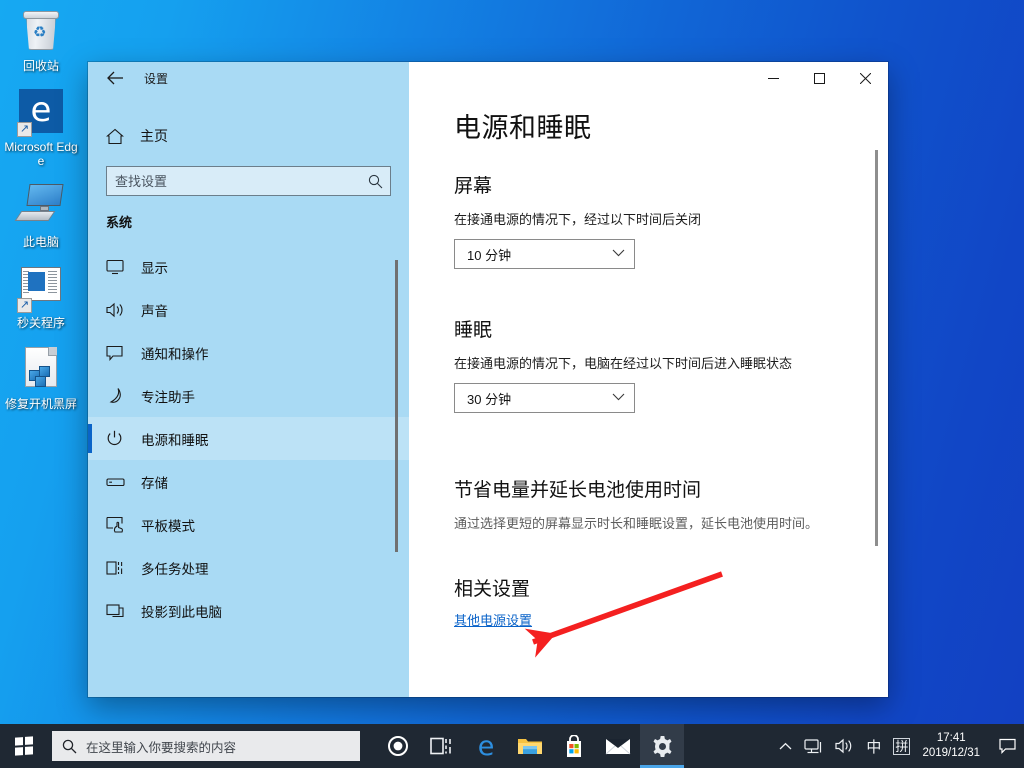 The width and height of the screenshot is (1024, 768). I want to click on related-settings-heading: 相关设置, so click(492, 589).